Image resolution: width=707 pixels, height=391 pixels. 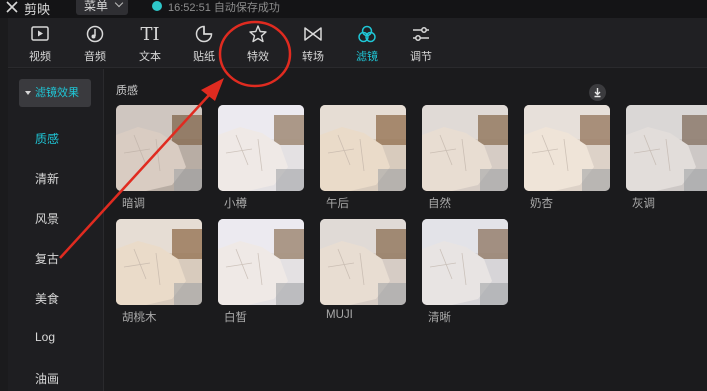 What do you see at coordinates (139, 318) in the screenshot?
I see `filter-name: 胡桃木` at bounding box center [139, 318].